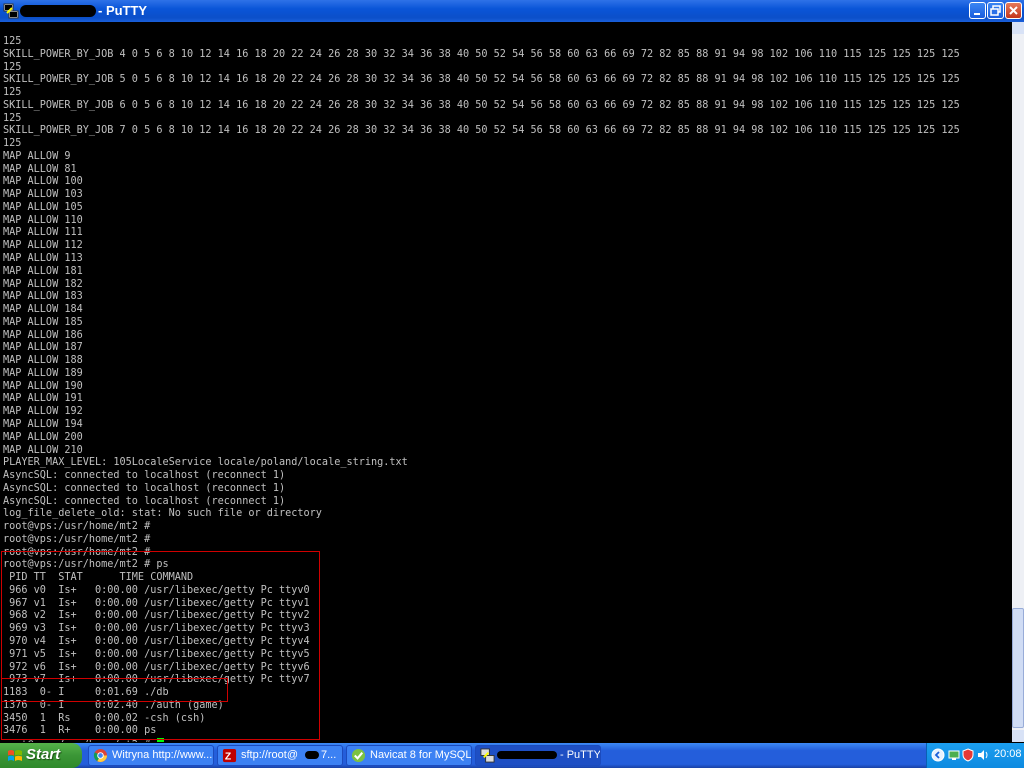 The height and width of the screenshot is (768, 1024). I want to click on title-bar: - PuTTY, so click(512, 11).